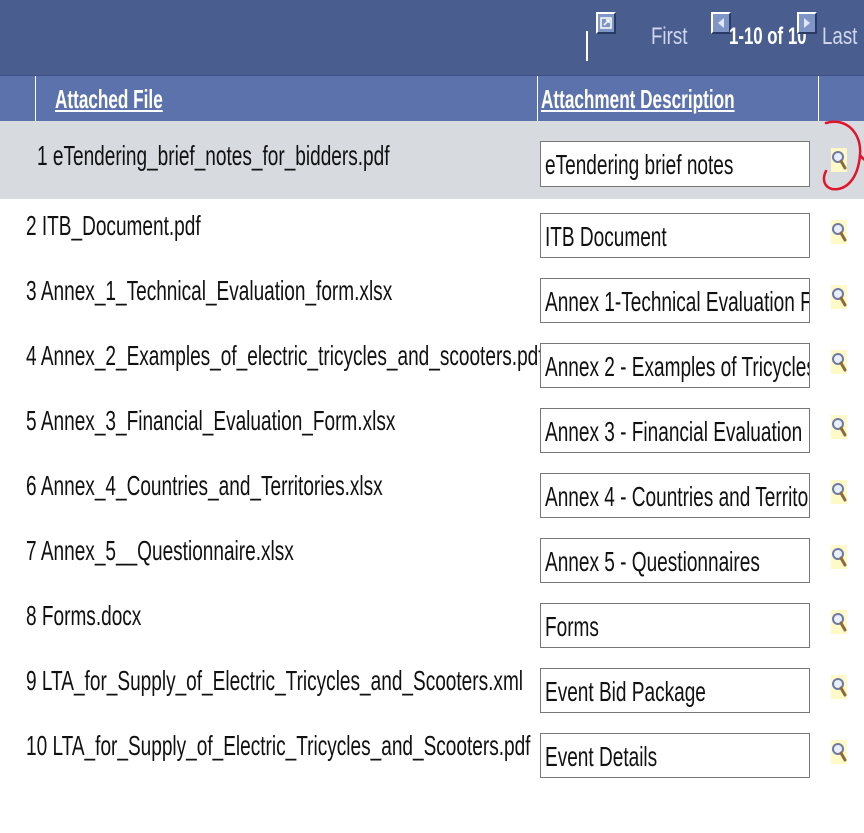  Describe the element at coordinates (209, 291) in the screenshot. I see `attached-file-name: 3 Annex_1_Technical_Evaluation_form.xlsx` at that location.